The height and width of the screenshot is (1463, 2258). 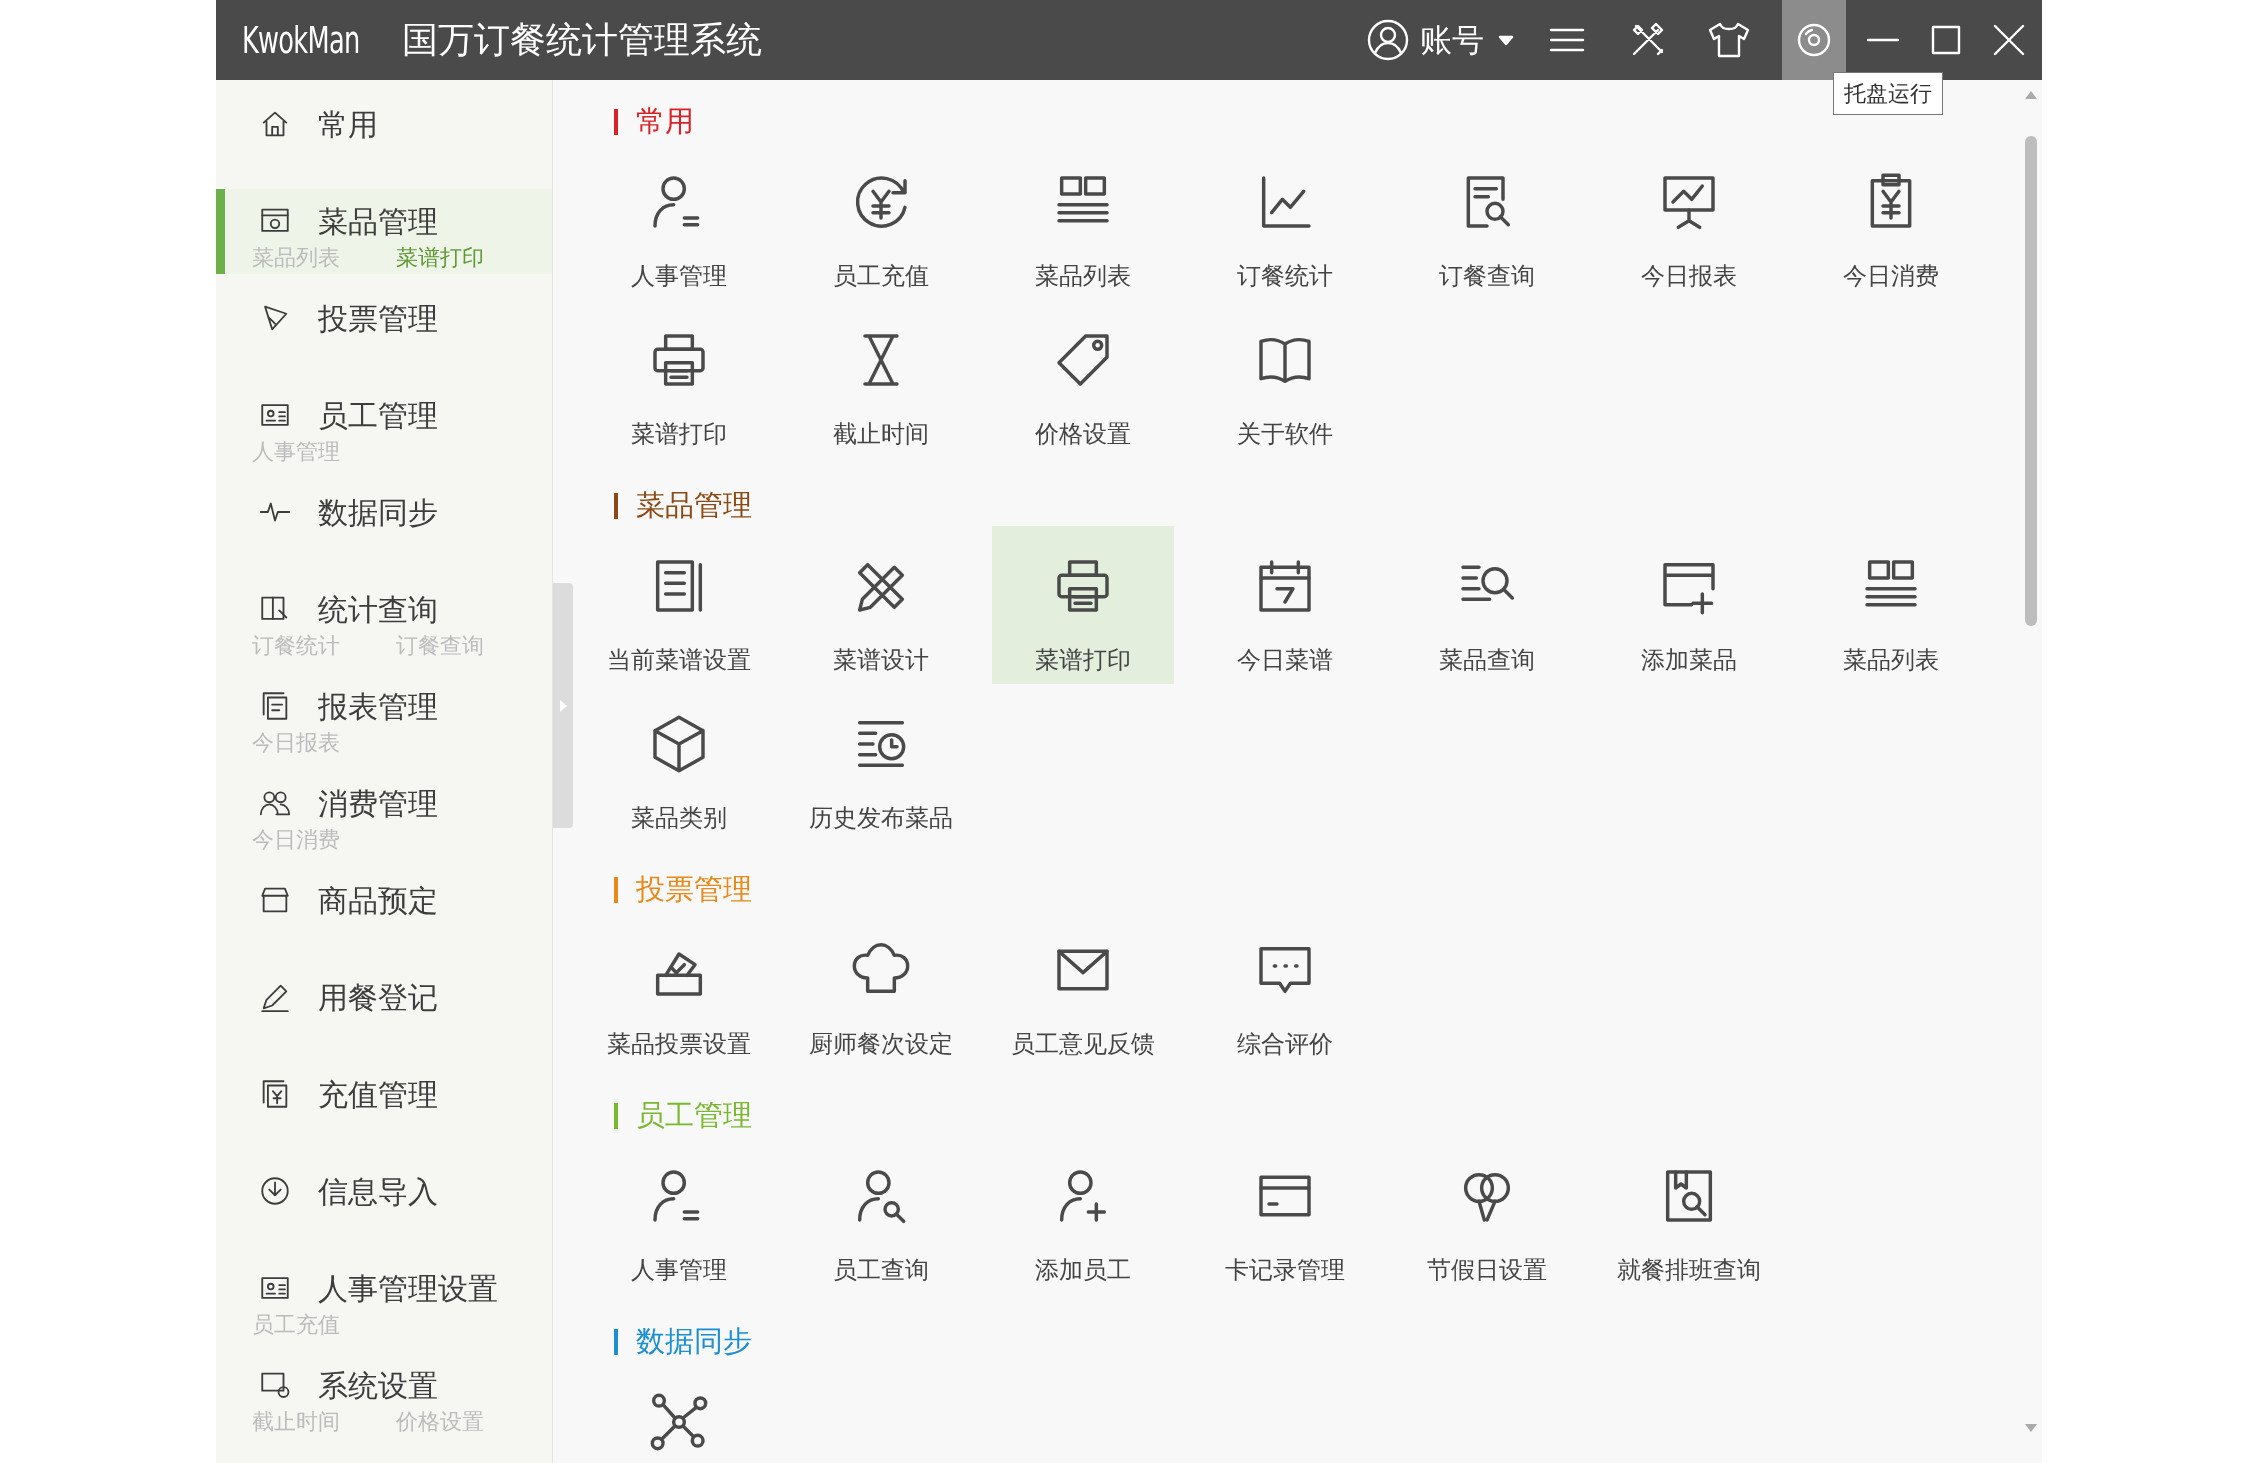 I want to click on arrow-icon, so click(x=563, y=705).